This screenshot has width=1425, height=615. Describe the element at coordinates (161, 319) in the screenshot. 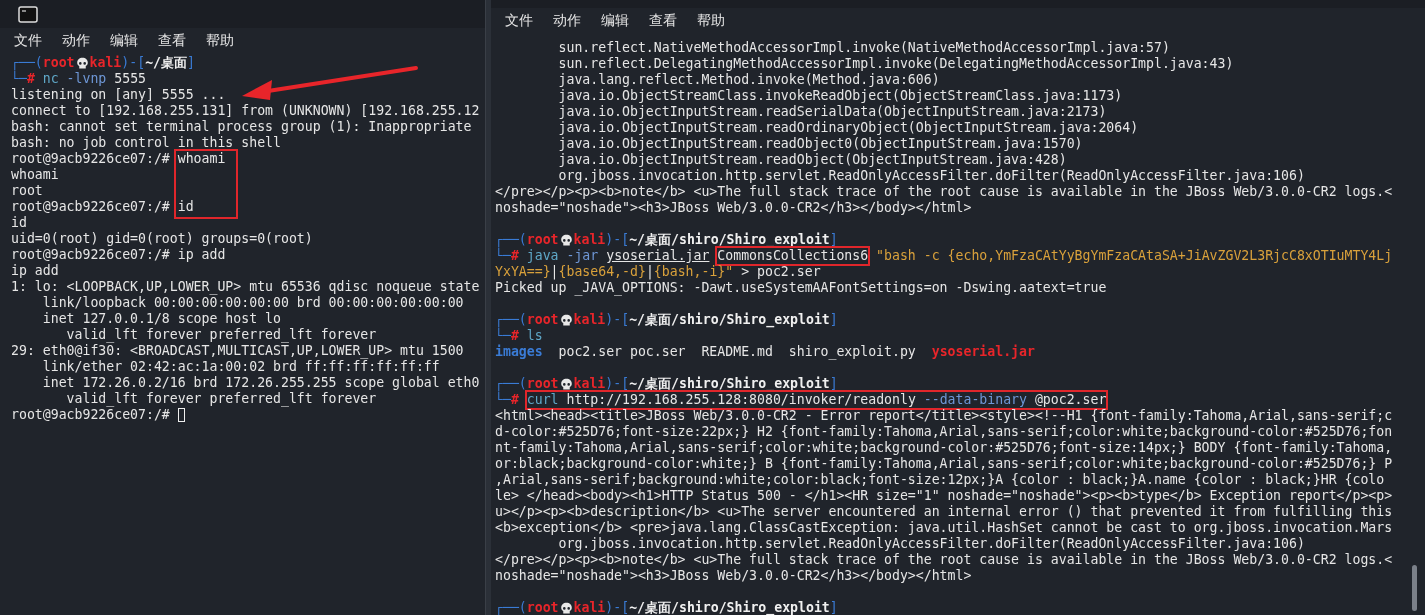

I see `output-text: inet 127.0.0.1/8 scope host lo` at that location.